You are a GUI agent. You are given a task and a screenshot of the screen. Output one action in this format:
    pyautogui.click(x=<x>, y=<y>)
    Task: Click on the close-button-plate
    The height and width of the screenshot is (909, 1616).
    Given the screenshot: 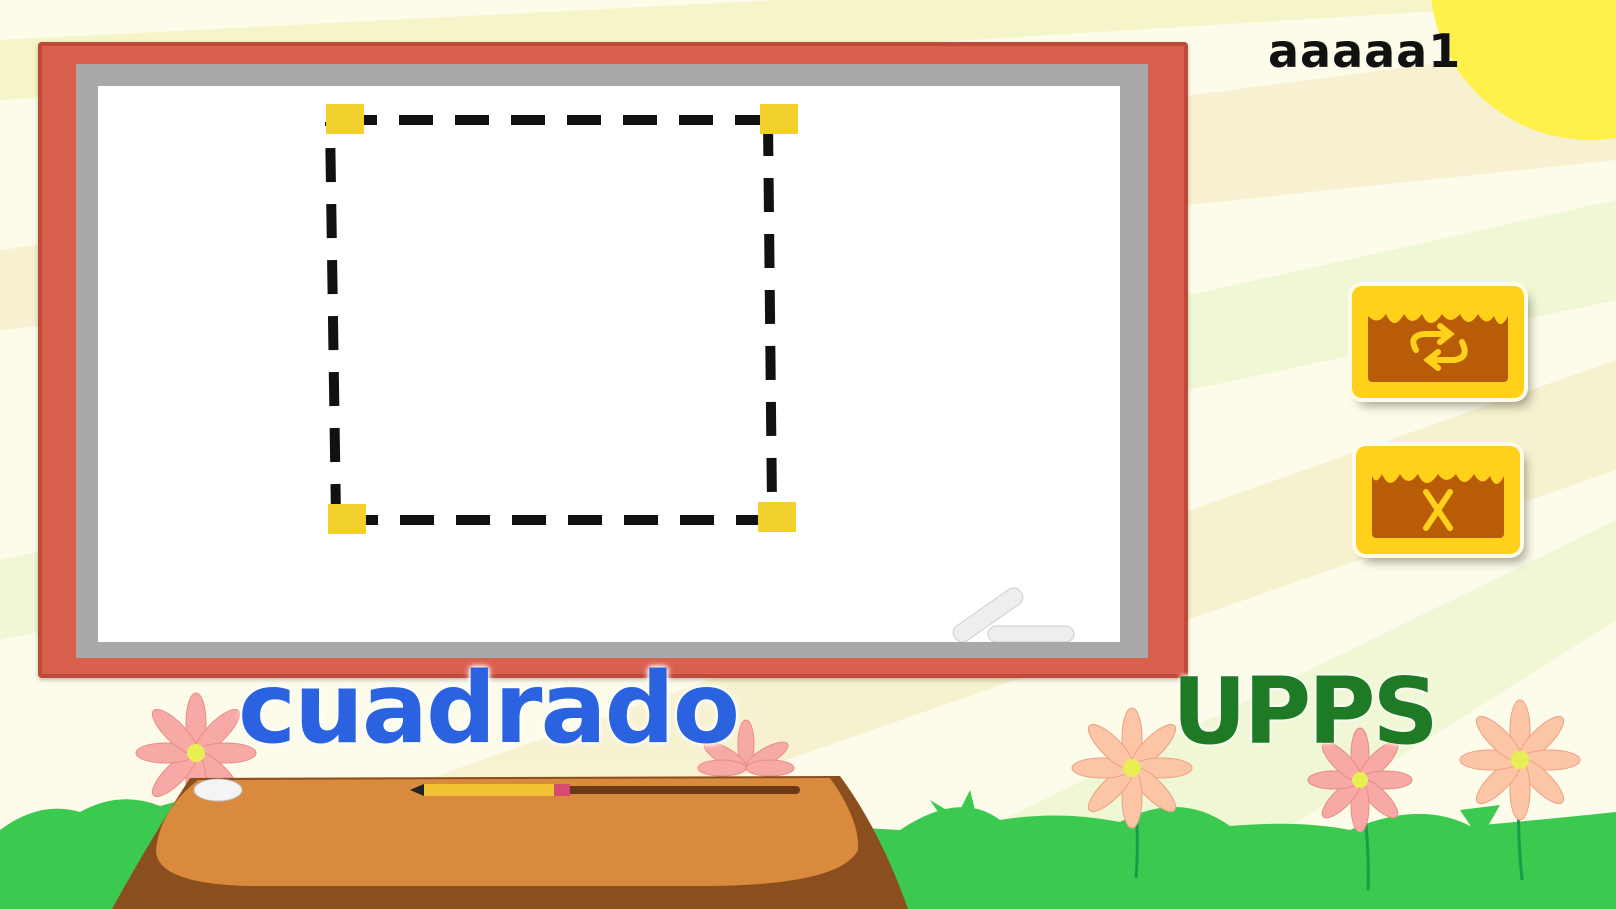 What is the action you would take?
    pyautogui.click(x=1438, y=500)
    